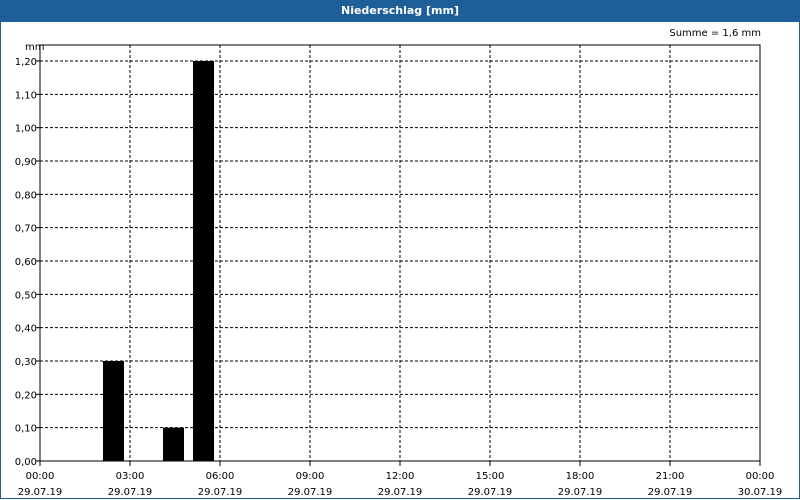  Describe the element at coordinates (310, 476) in the screenshot. I see `x-tick-time-label: 09:00` at that location.